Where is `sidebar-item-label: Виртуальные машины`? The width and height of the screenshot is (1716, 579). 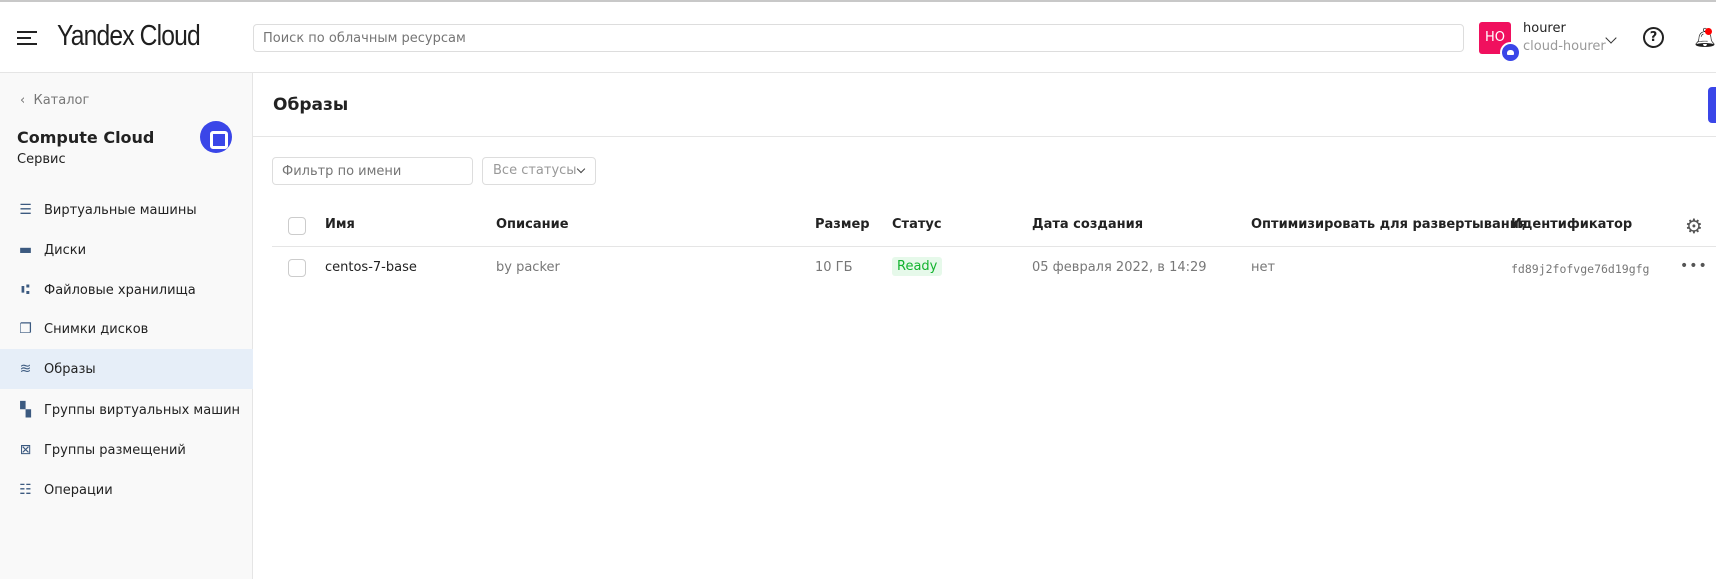
sidebar-item-label: Виртуальные машины is located at coordinates (120, 210).